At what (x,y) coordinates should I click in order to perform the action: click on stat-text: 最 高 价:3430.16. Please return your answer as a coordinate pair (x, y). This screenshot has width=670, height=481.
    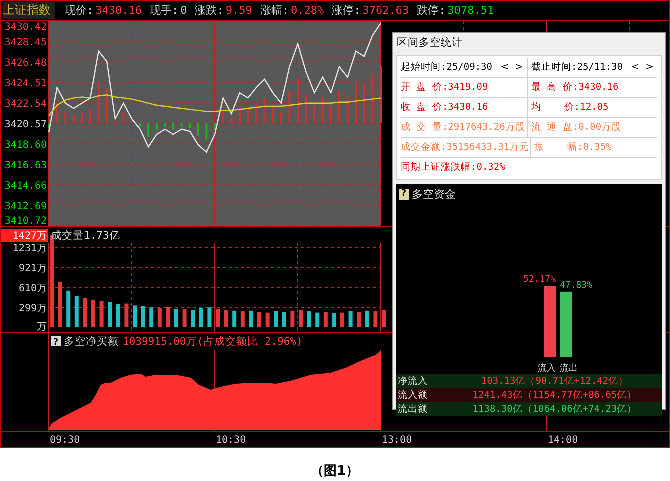
    Looking at the image, I should click on (575, 87).